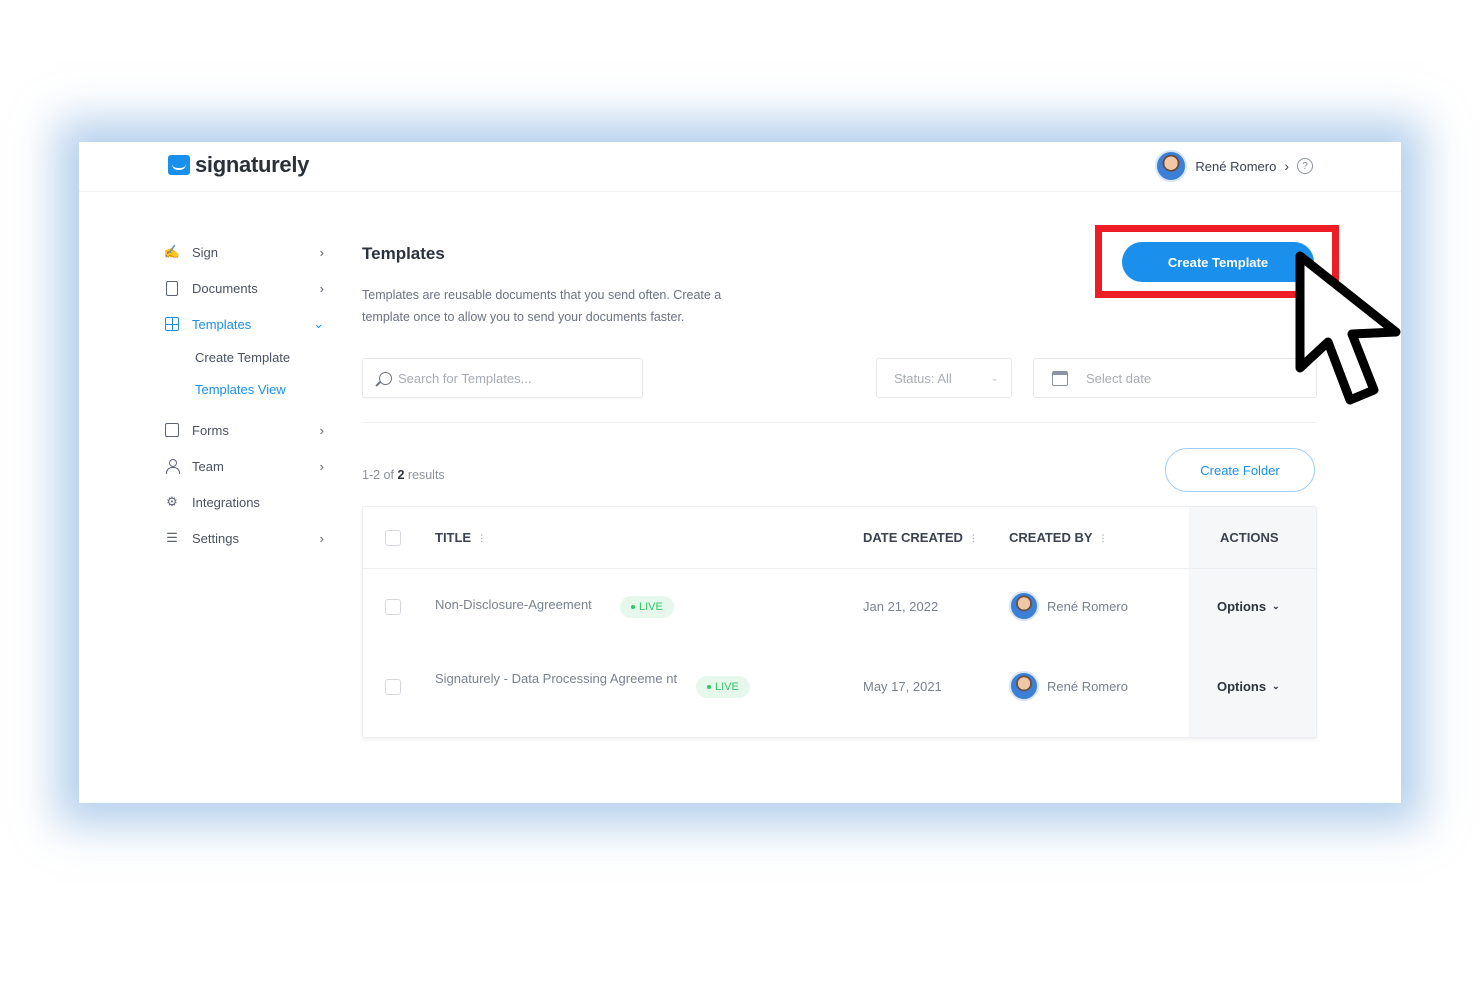 The image size is (1480, 987). What do you see at coordinates (252, 164) in the screenshot?
I see `brand-name: signaturely` at bounding box center [252, 164].